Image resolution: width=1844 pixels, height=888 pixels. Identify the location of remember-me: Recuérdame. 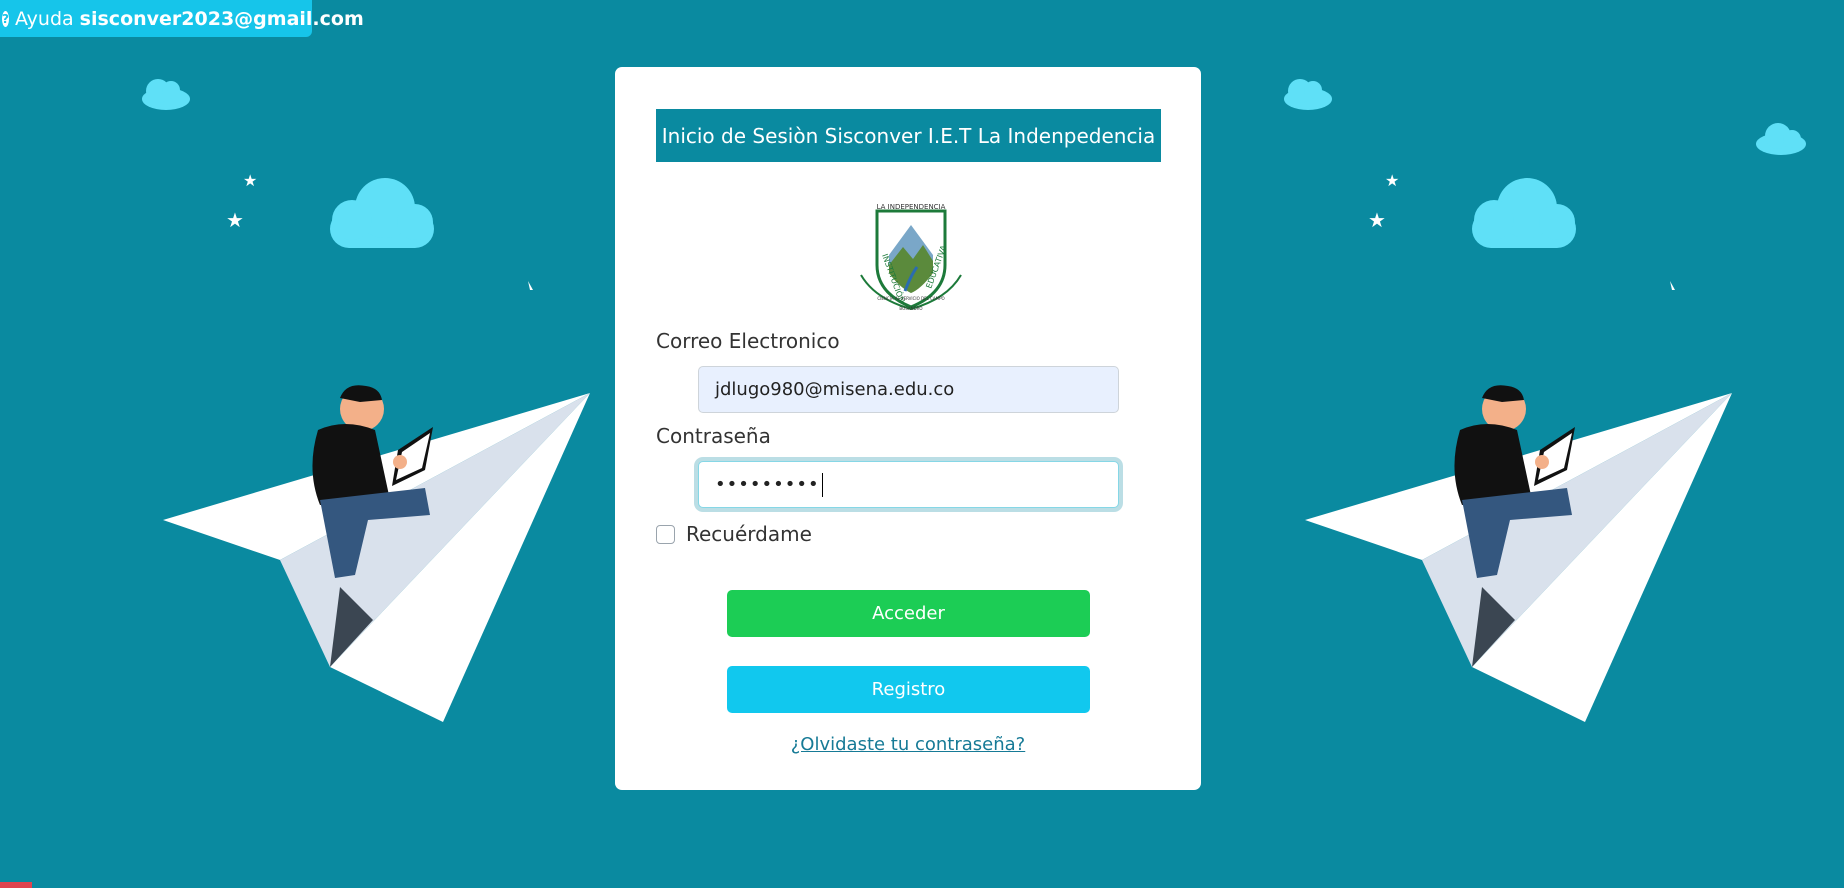
(734, 534).